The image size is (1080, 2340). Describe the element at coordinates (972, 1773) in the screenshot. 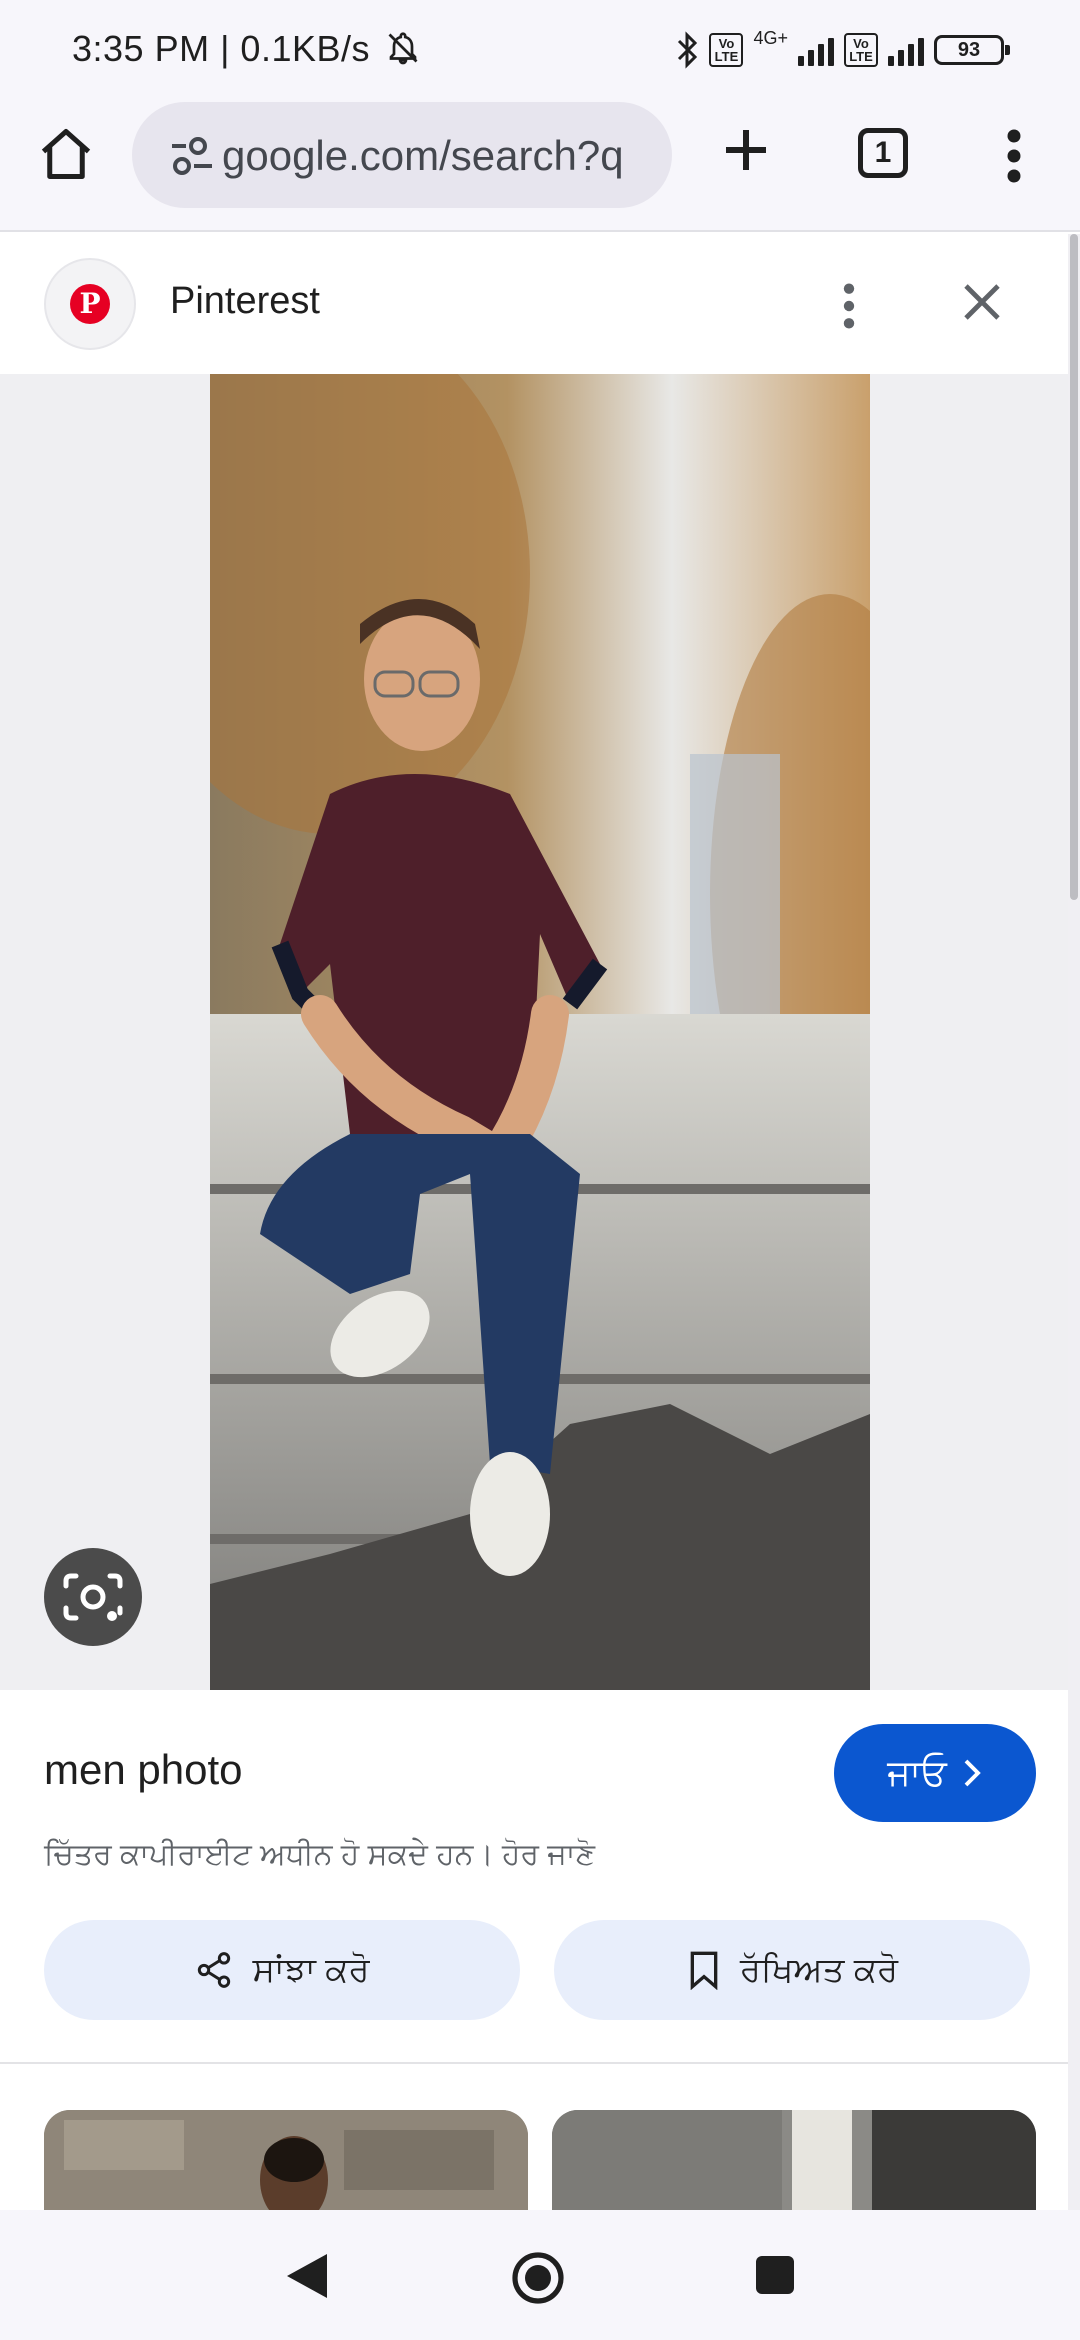

I see `chevron-right-icon` at that location.